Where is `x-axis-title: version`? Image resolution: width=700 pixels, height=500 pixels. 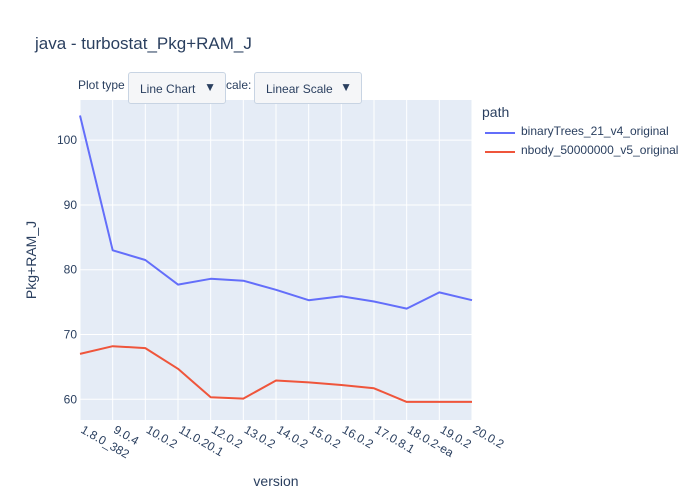 x-axis-title: version is located at coordinates (275, 481).